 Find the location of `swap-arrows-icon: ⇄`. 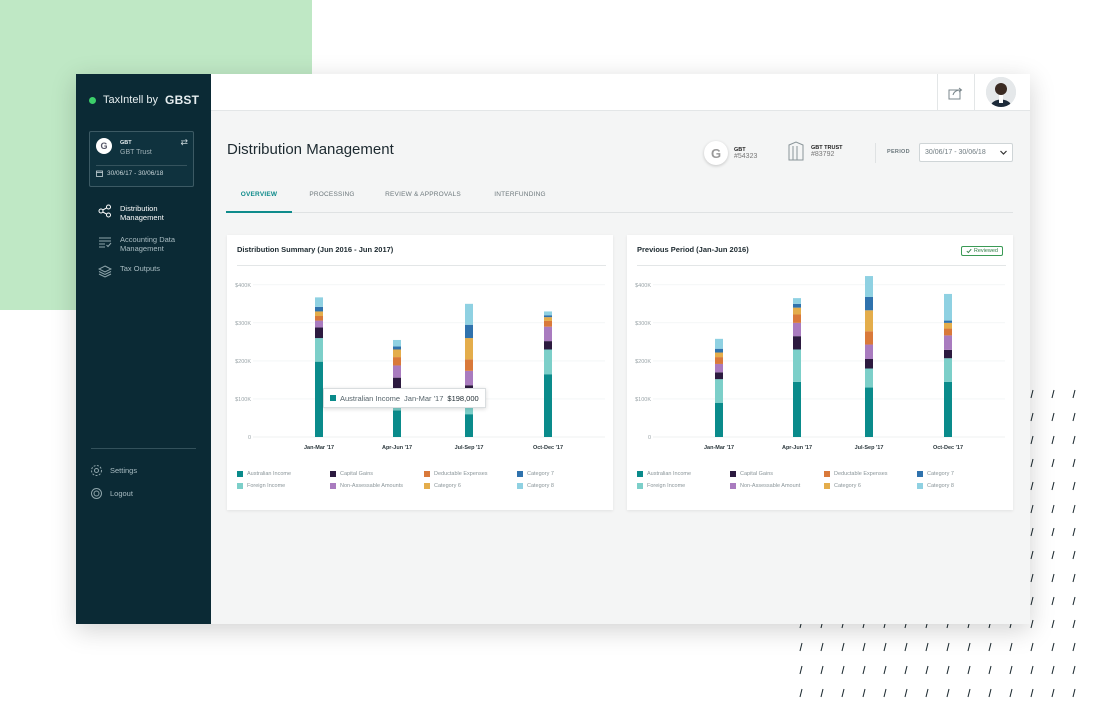

swap-arrows-icon: ⇄ is located at coordinates (184, 142).